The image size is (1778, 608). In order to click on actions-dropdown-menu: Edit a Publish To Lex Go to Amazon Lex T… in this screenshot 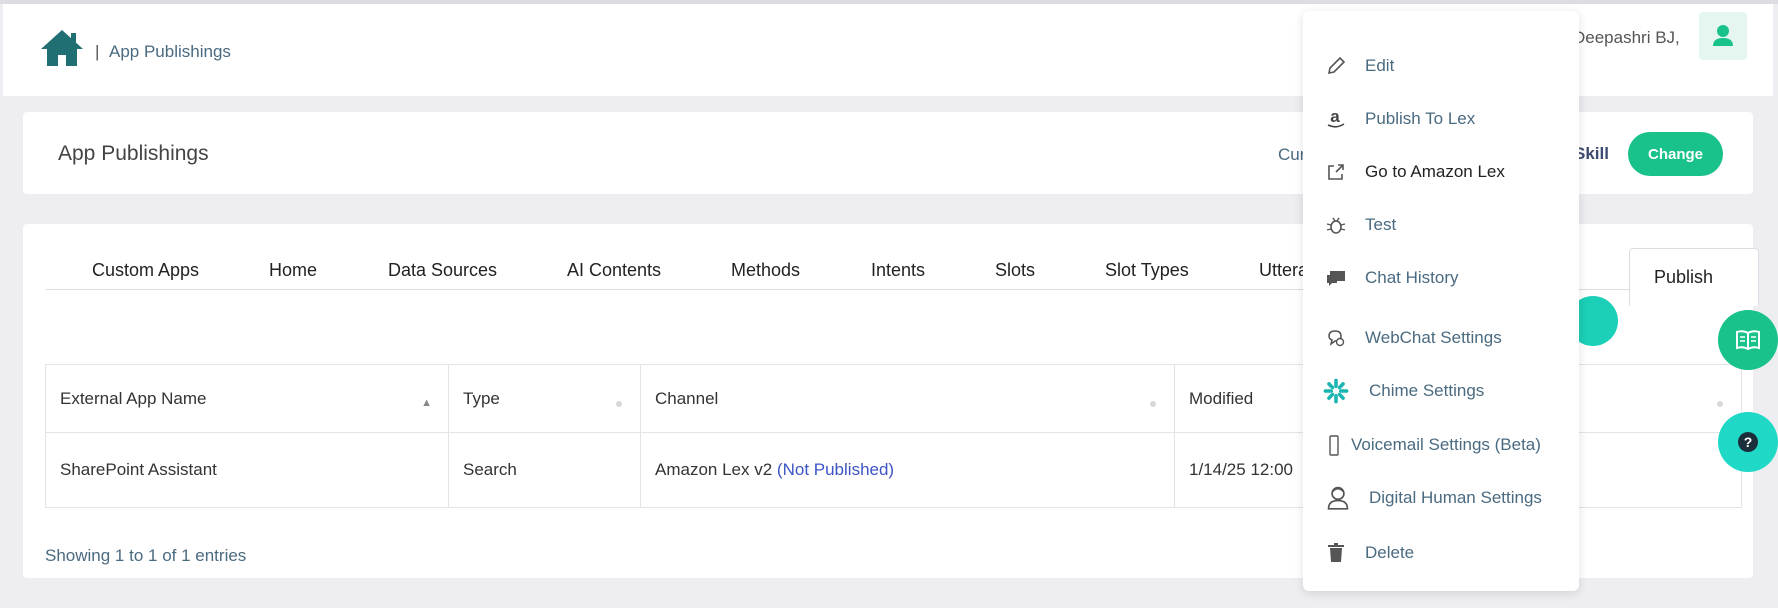, I will do `click(1441, 301)`.